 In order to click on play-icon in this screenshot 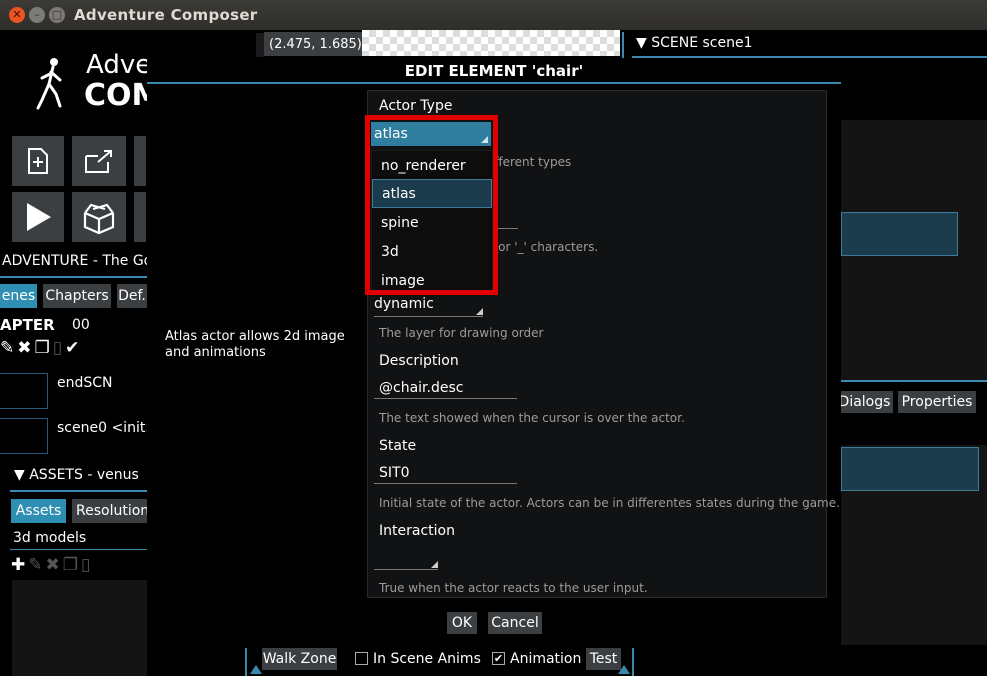, I will do `click(39, 217)`.